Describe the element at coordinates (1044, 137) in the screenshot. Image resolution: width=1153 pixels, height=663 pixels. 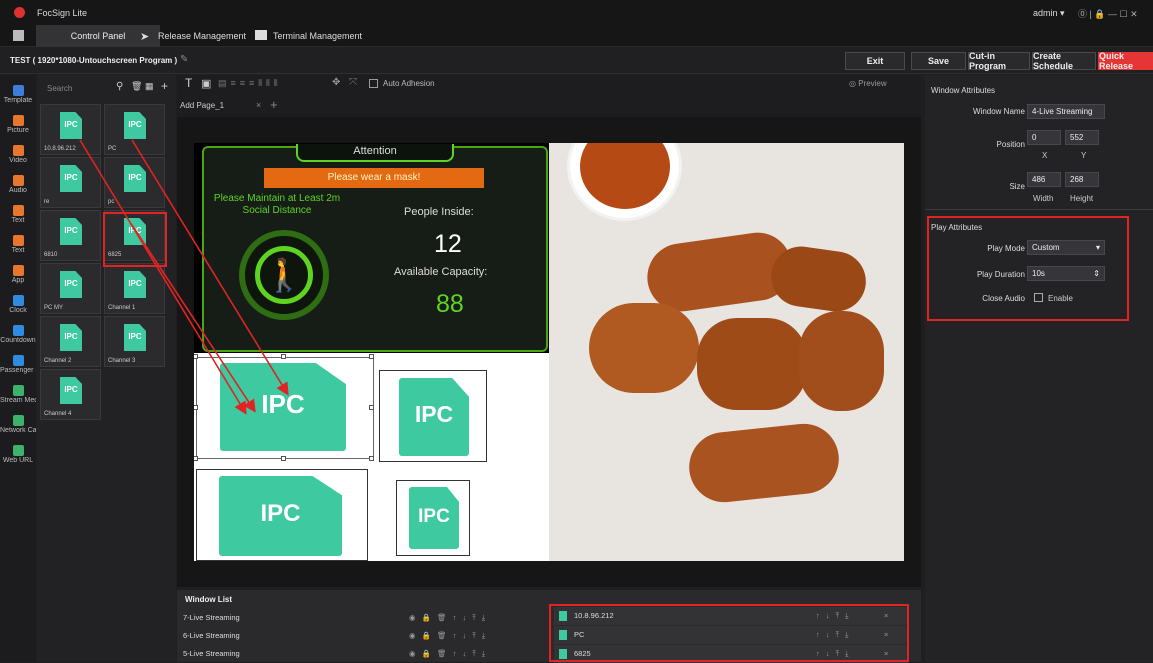
I see `position-x-field: 0` at that location.